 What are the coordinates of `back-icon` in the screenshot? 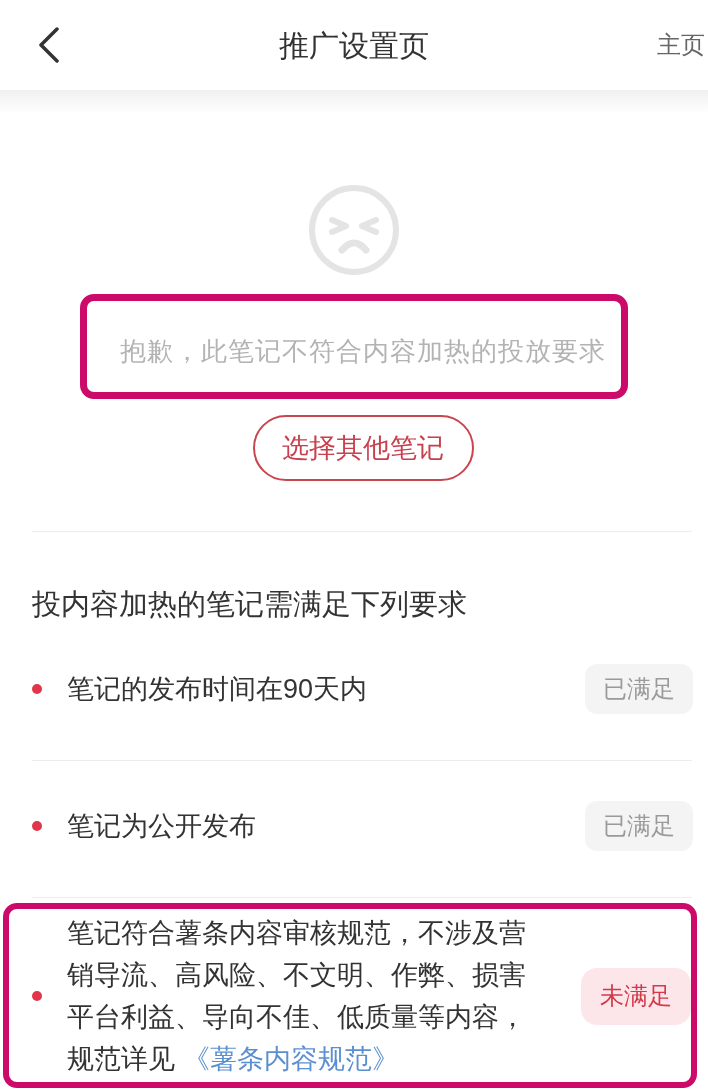 It's located at (49, 45).